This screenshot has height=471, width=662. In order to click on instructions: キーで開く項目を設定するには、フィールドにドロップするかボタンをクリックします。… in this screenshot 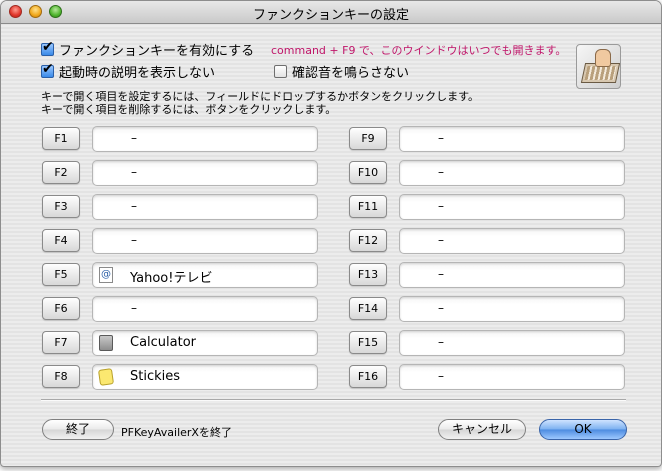, I will do `click(260, 103)`.